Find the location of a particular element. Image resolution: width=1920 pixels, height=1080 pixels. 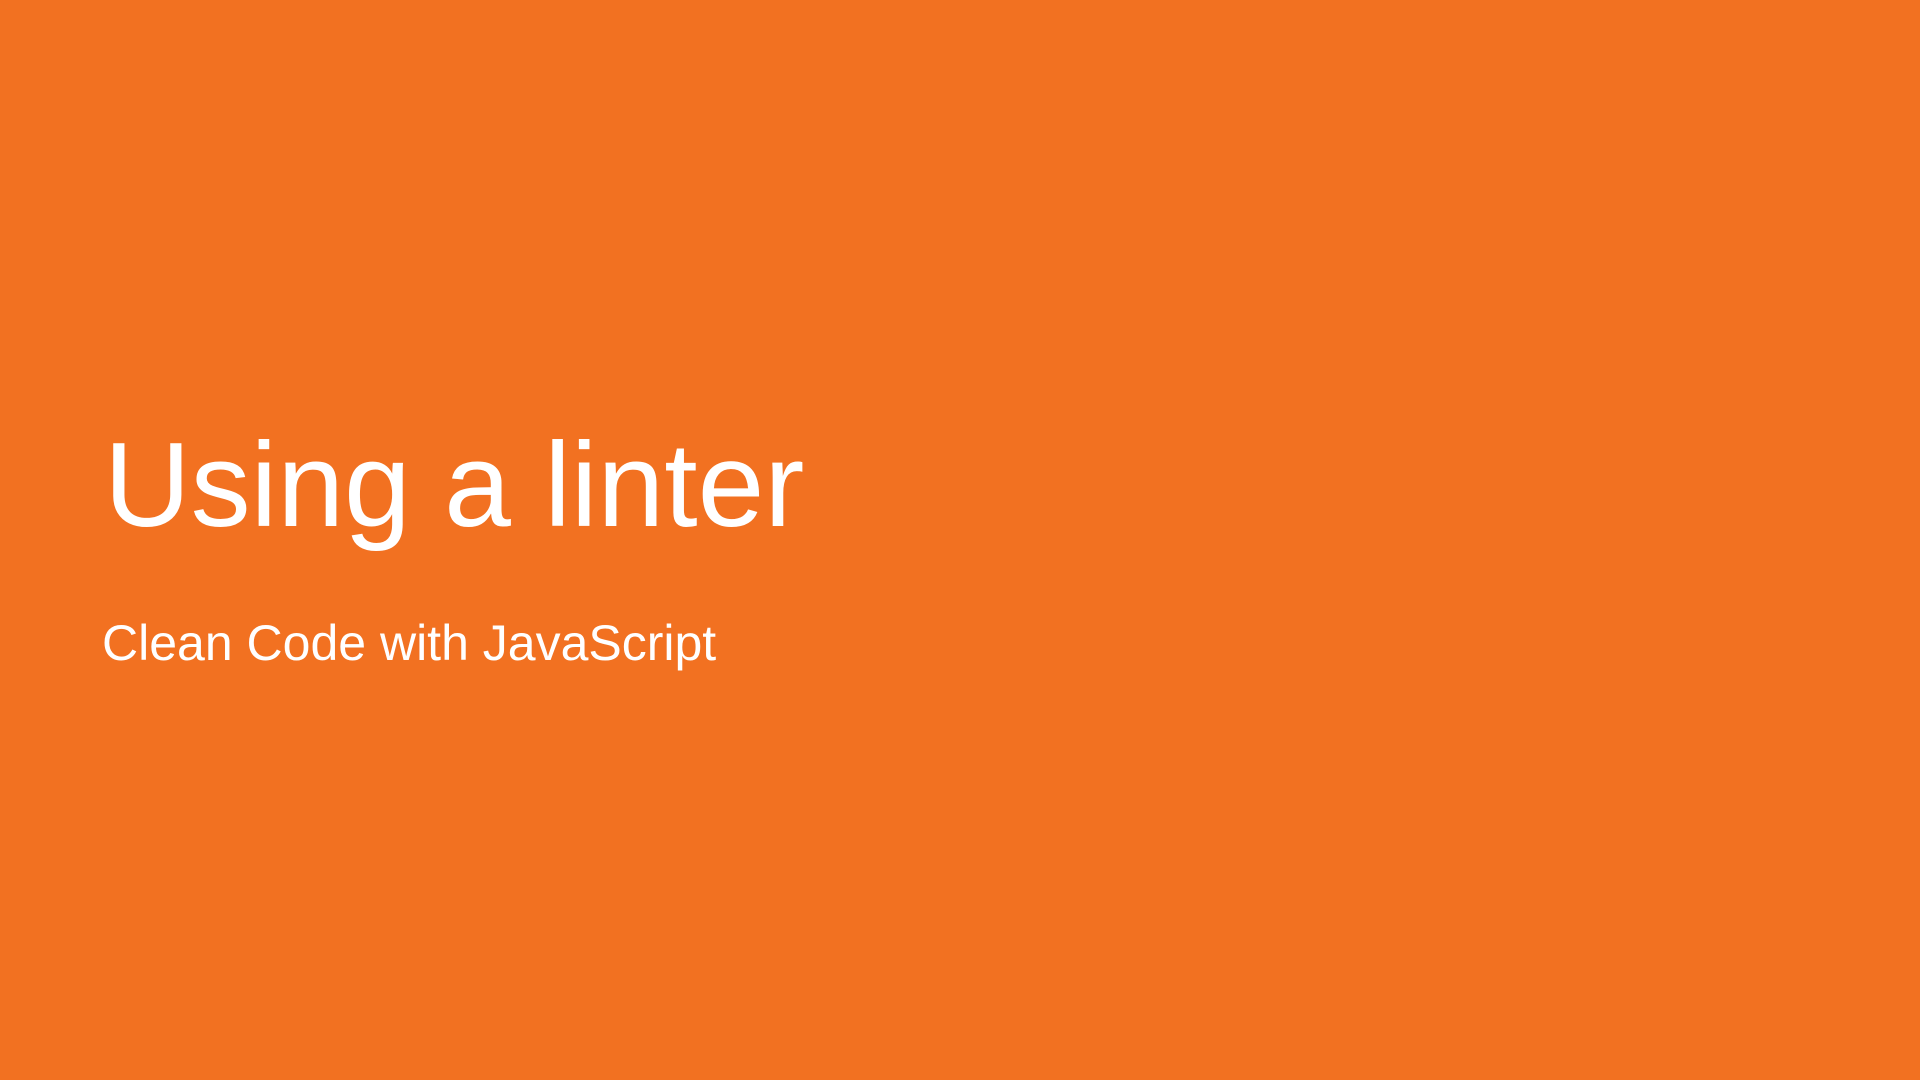

slide-subtitle: Clean Code with JavaScript is located at coordinates (409, 643).